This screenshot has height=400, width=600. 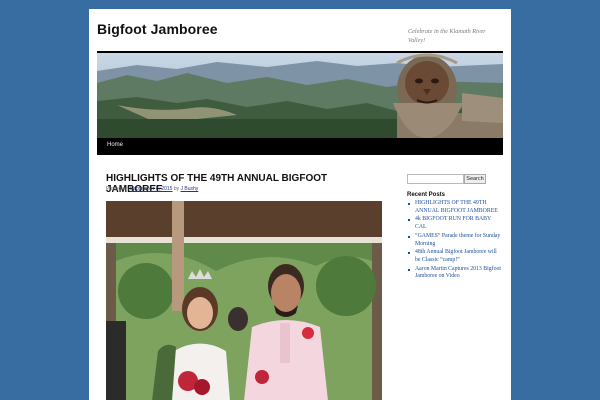 What do you see at coordinates (447, 36) in the screenshot?
I see `site-tagline: Celebrate in the Klamath River Valley!` at bounding box center [447, 36].